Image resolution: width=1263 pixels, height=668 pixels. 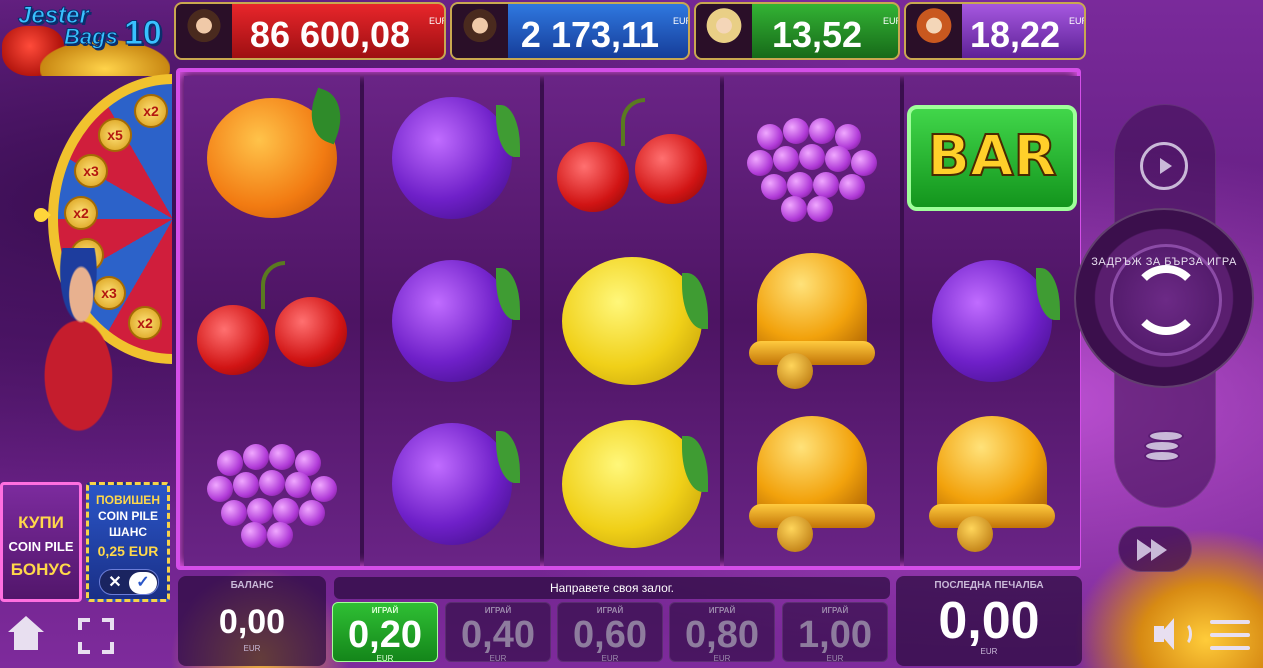 What do you see at coordinates (143, 583) in the screenshot?
I see `toggle-on-icon: ✓` at bounding box center [143, 583].